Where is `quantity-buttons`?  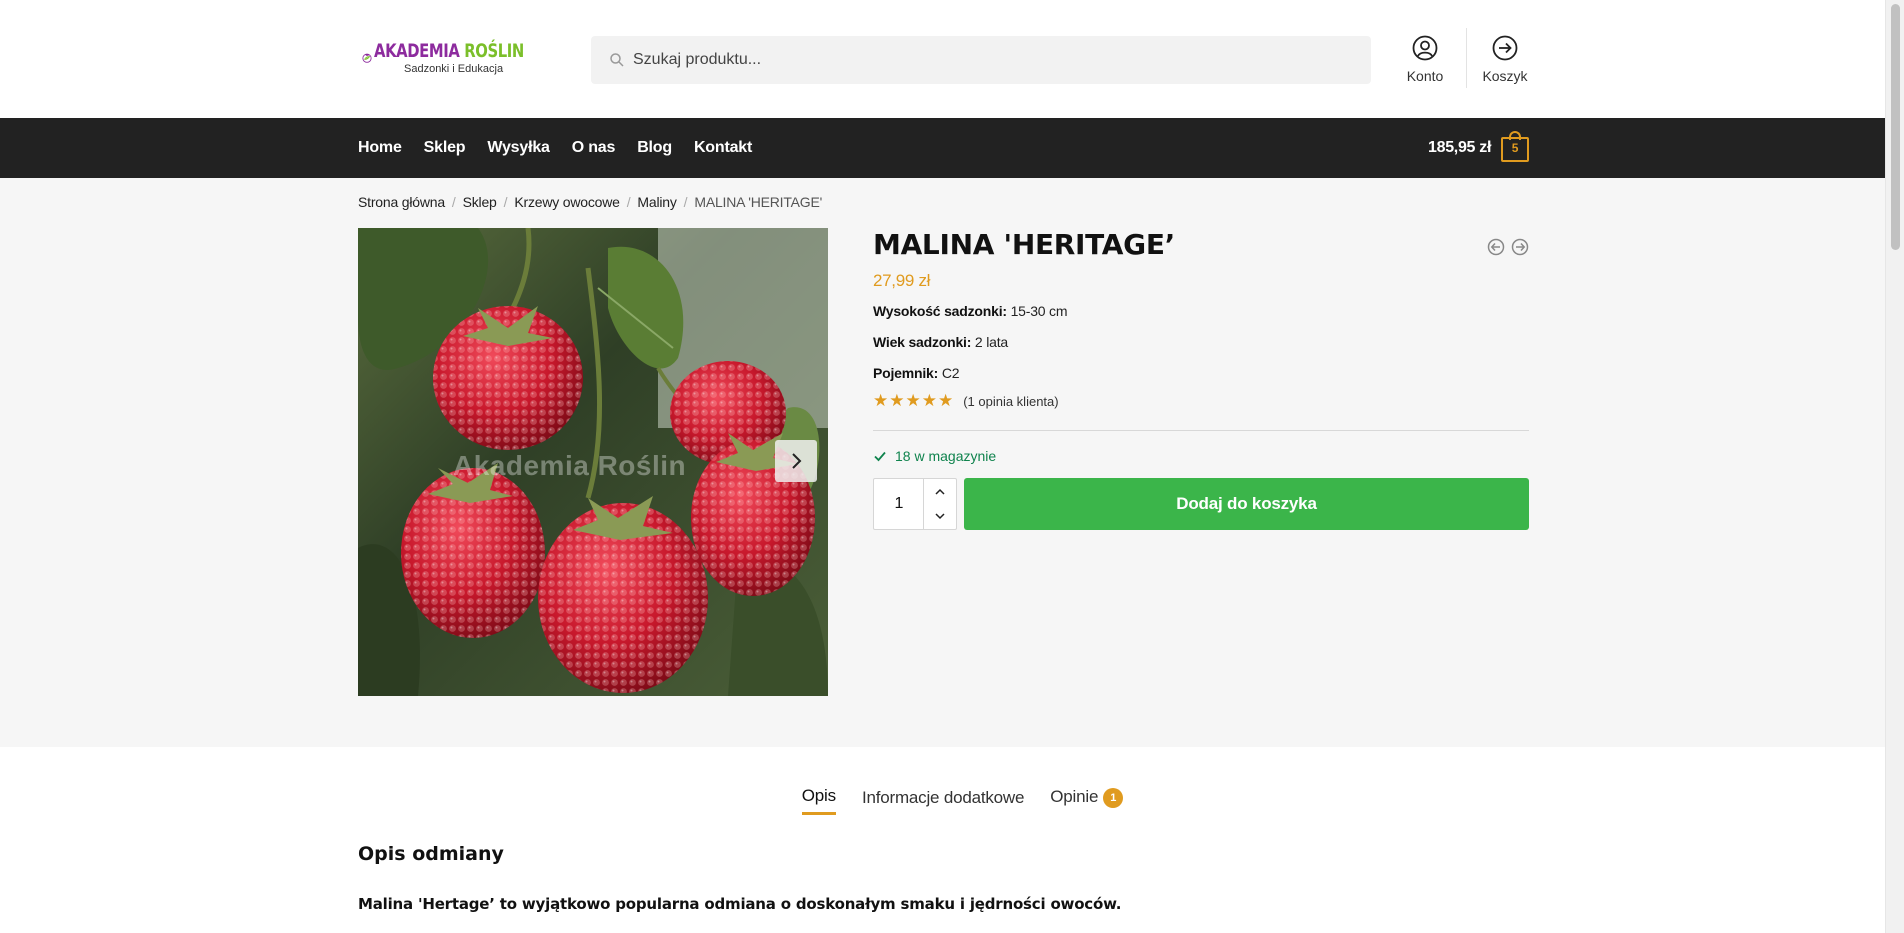
quantity-buttons is located at coordinates (939, 504).